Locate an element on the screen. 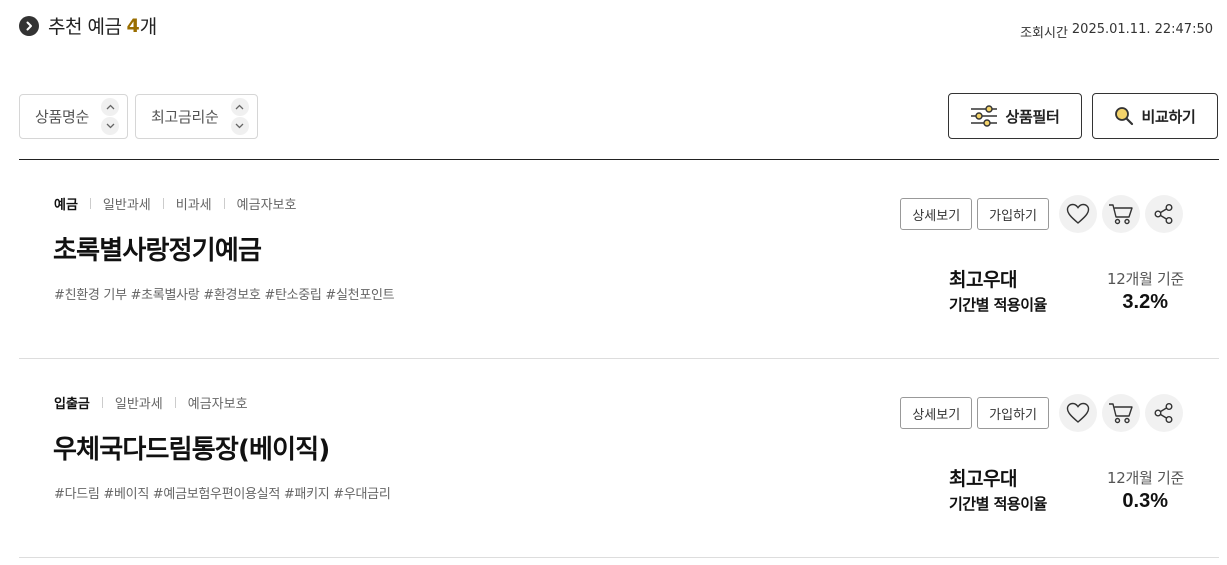 The height and width of the screenshot is (565, 1227). product-name-link: 초록별사랑정기예금 is located at coordinates (157, 248).